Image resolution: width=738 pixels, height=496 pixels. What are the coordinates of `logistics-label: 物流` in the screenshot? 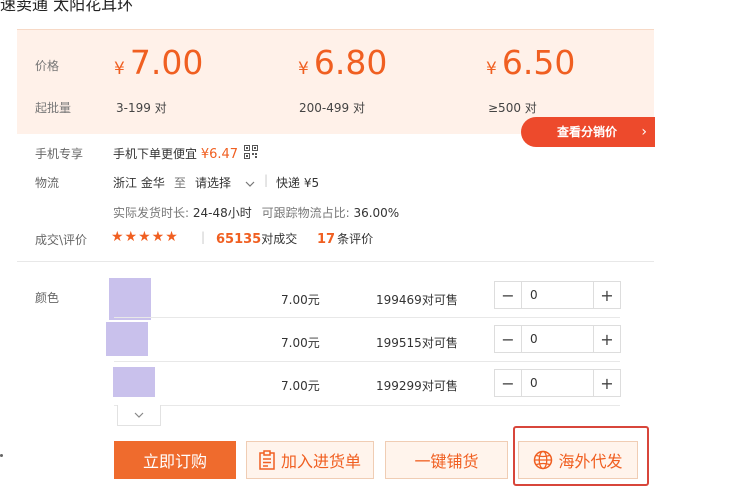 It's located at (47, 183).